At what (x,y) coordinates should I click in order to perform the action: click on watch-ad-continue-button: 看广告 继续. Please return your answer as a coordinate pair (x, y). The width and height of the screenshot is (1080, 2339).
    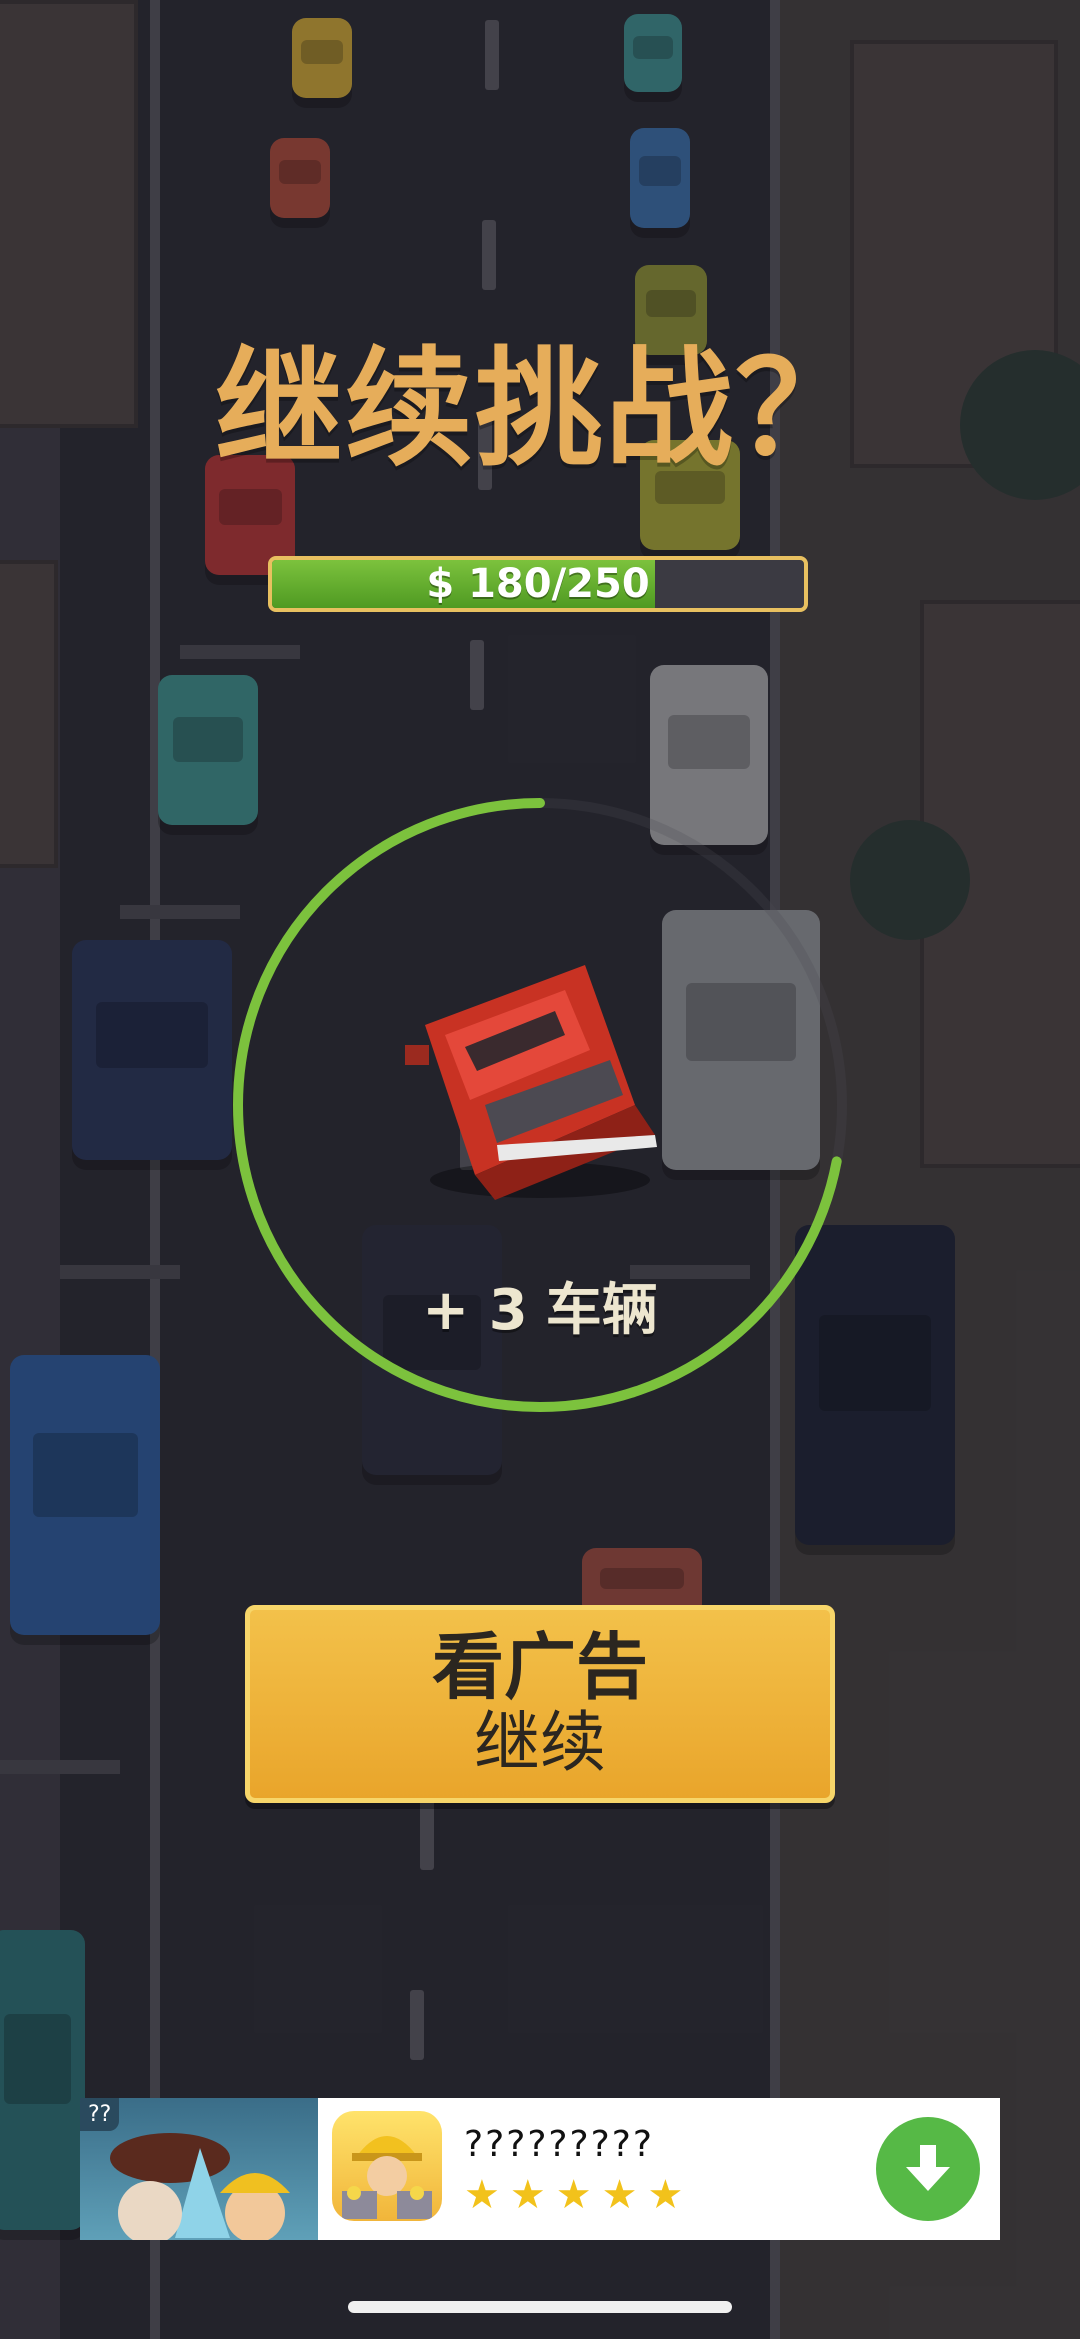
    Looking at the image, I should click on (540, 1704).